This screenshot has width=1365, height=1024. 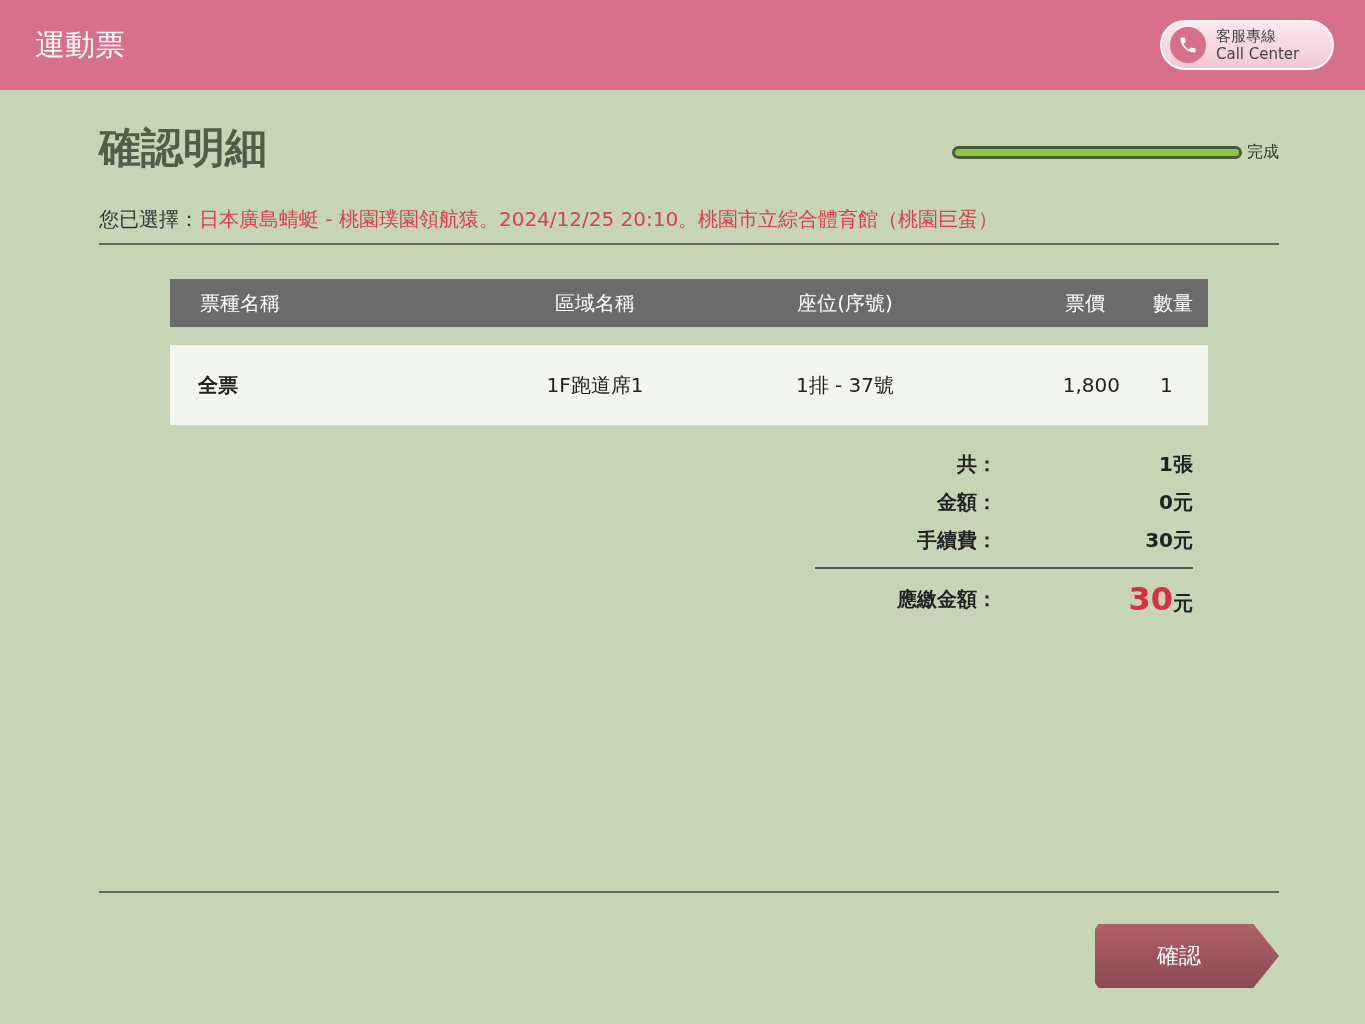 What do you see at coordinates (595, 385) in the screenshot?
I see `table-cell-text: 1F跑道席1` at bounding box center [595, 385].